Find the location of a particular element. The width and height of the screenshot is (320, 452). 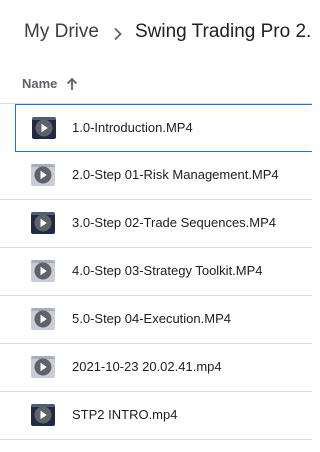

breadcrumb-my-drive: My Drive is located at coordinates (61, 32).